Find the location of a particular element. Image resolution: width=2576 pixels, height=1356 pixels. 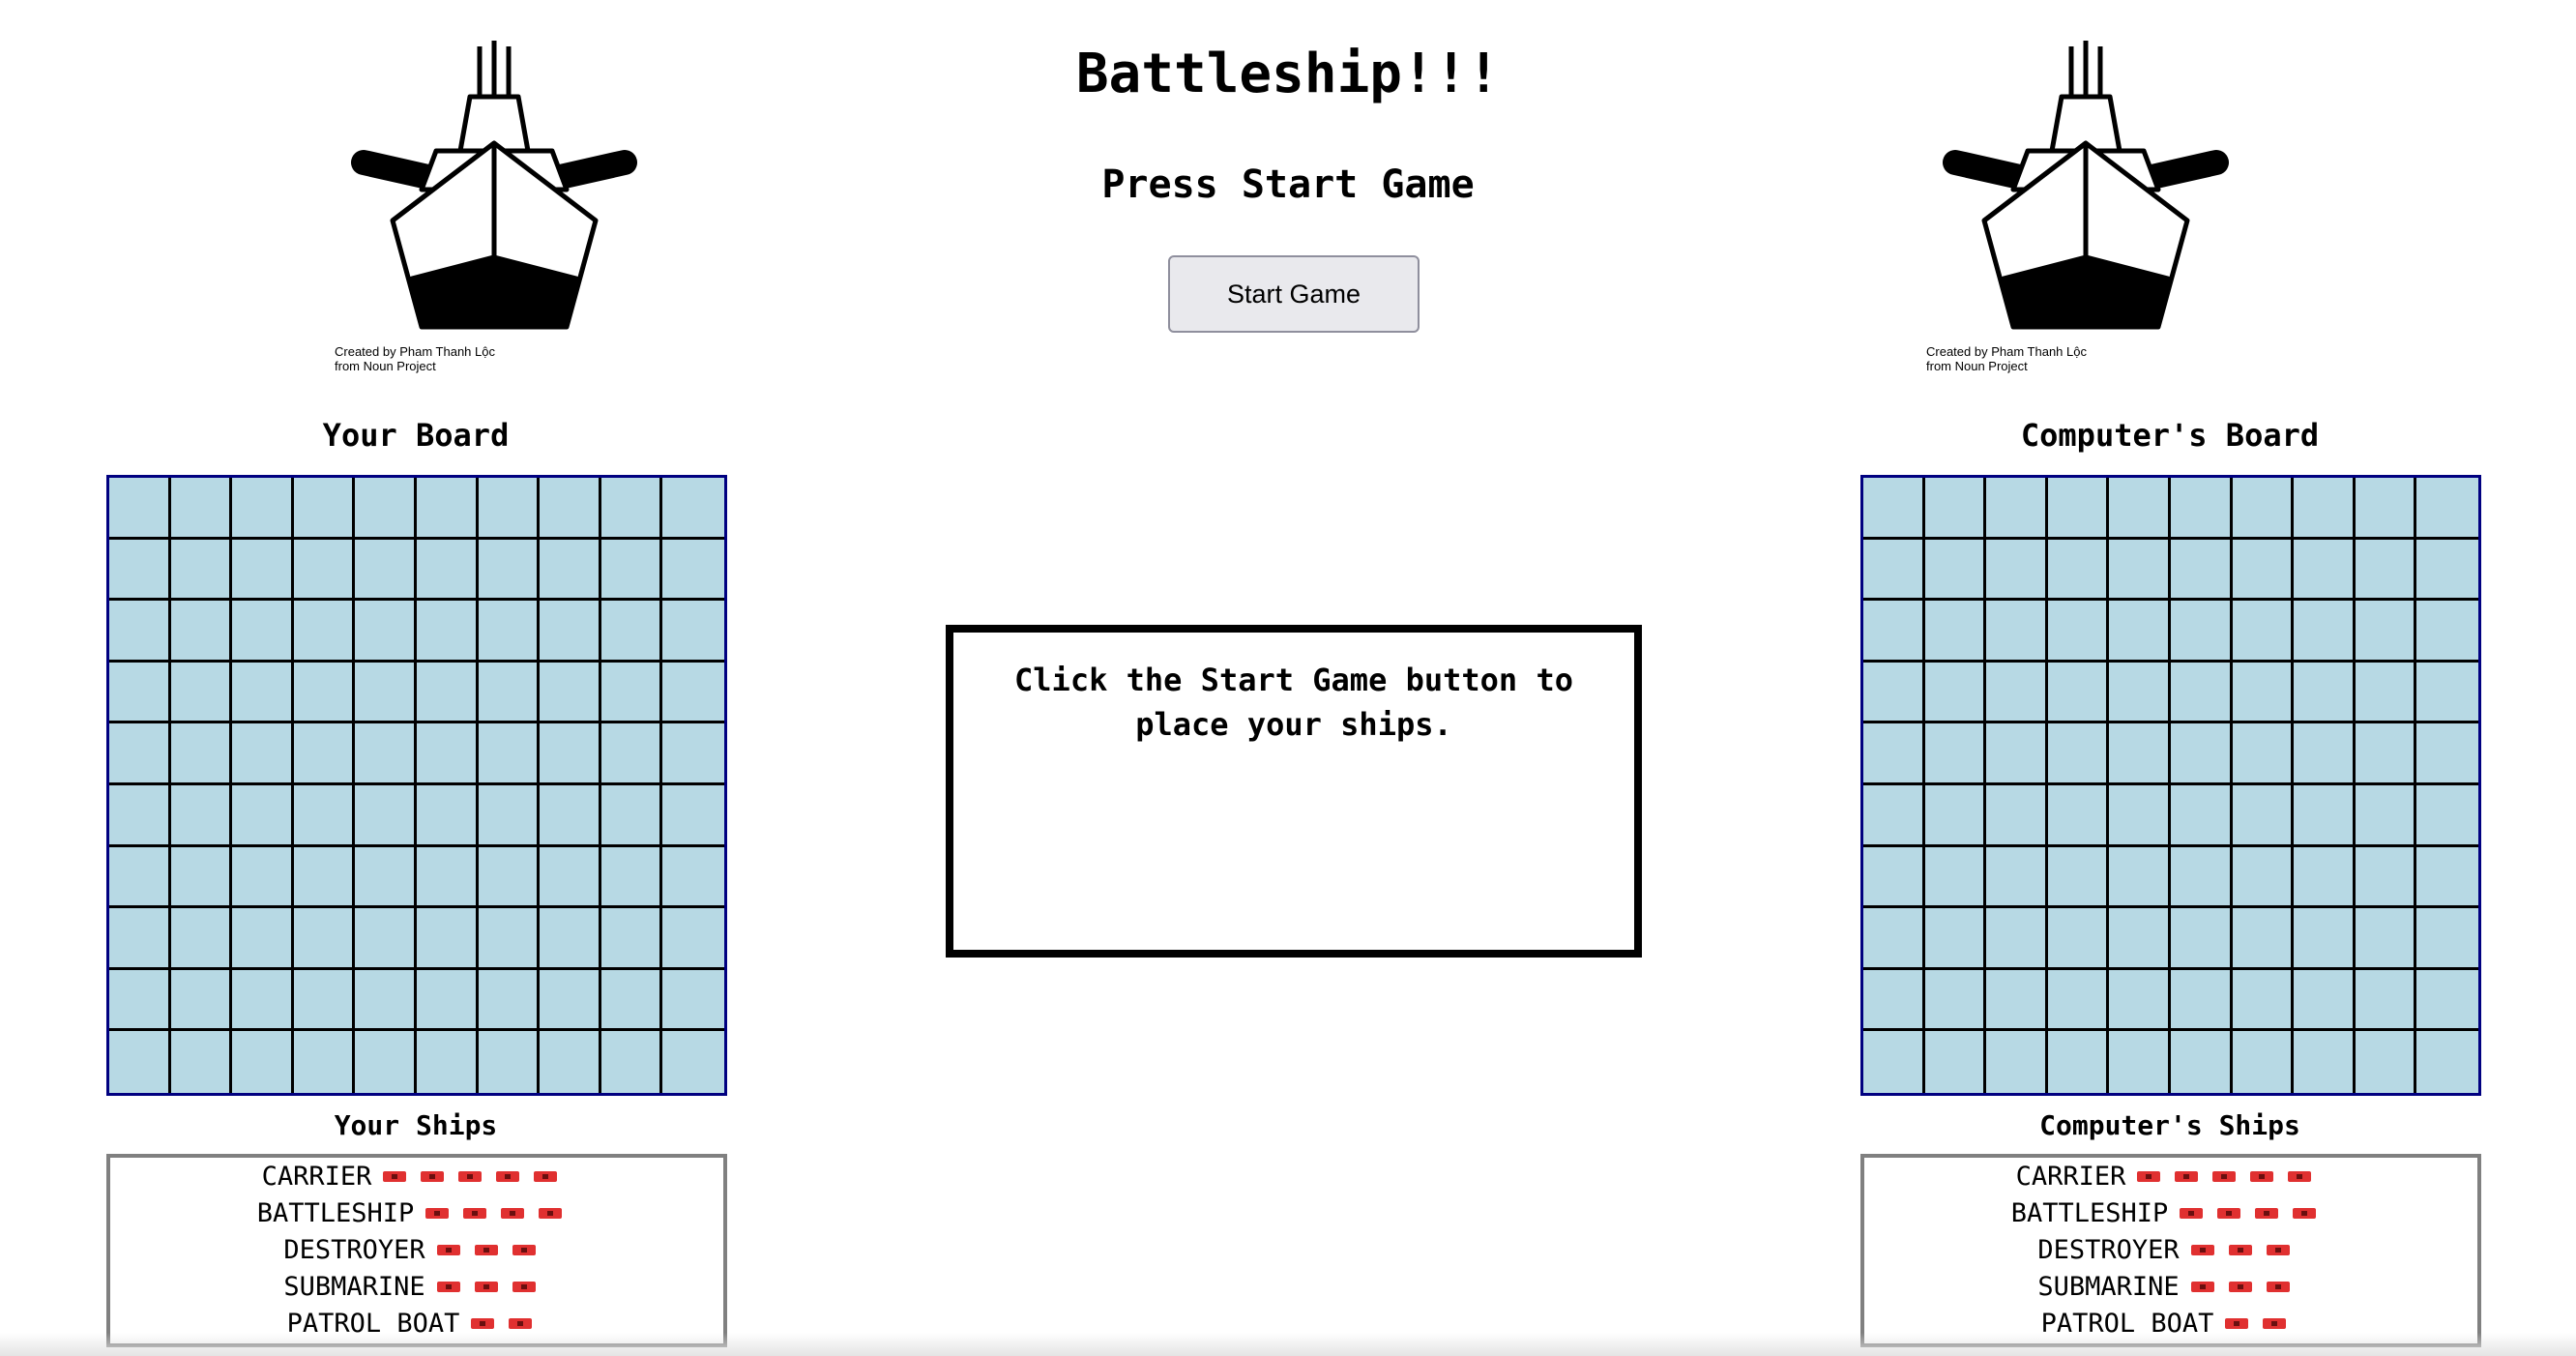

start-game-button: Start Game is located at coordinates (1294, 294).